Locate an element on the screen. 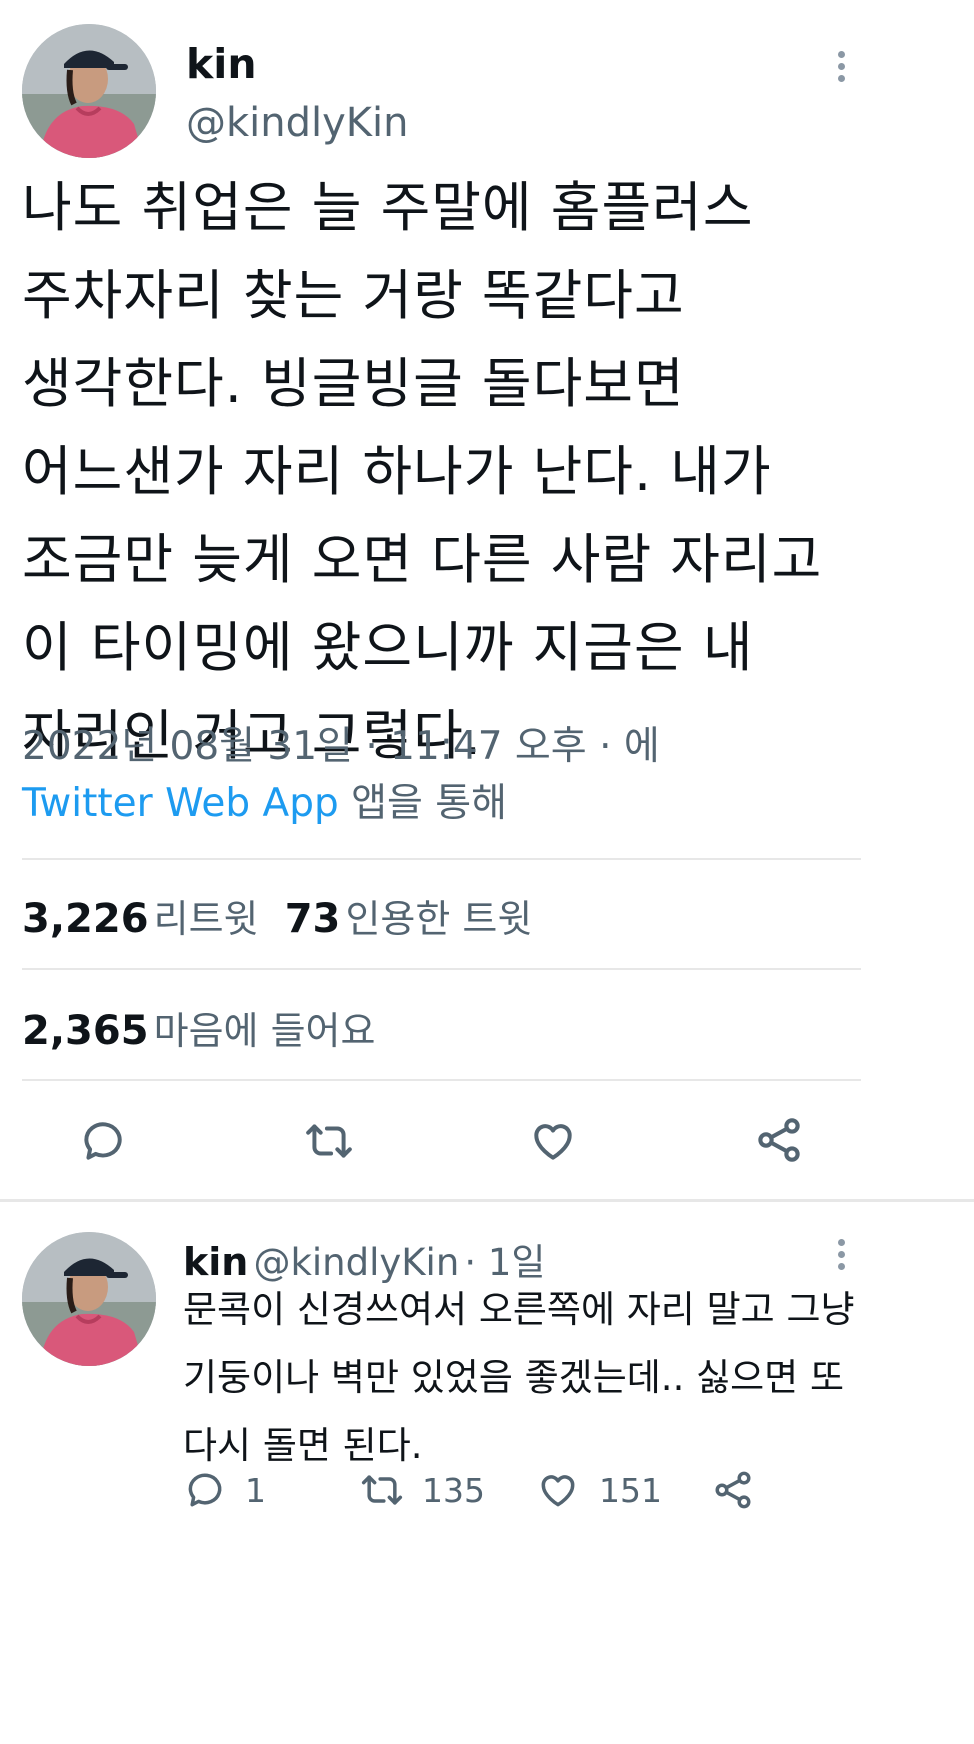 This screenshot has height=1744, width=974. source-app-link: Twitter Web App is located at coordinates (180, 803).